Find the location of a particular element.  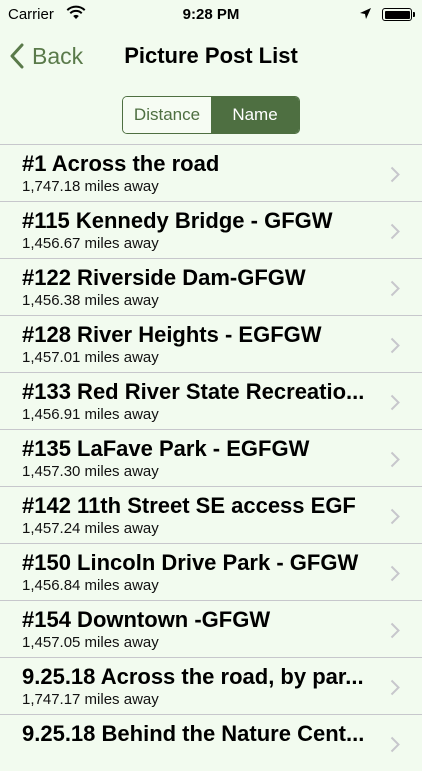

post-distance: 1,457.24 miles away is located at coordinates (90, 528).